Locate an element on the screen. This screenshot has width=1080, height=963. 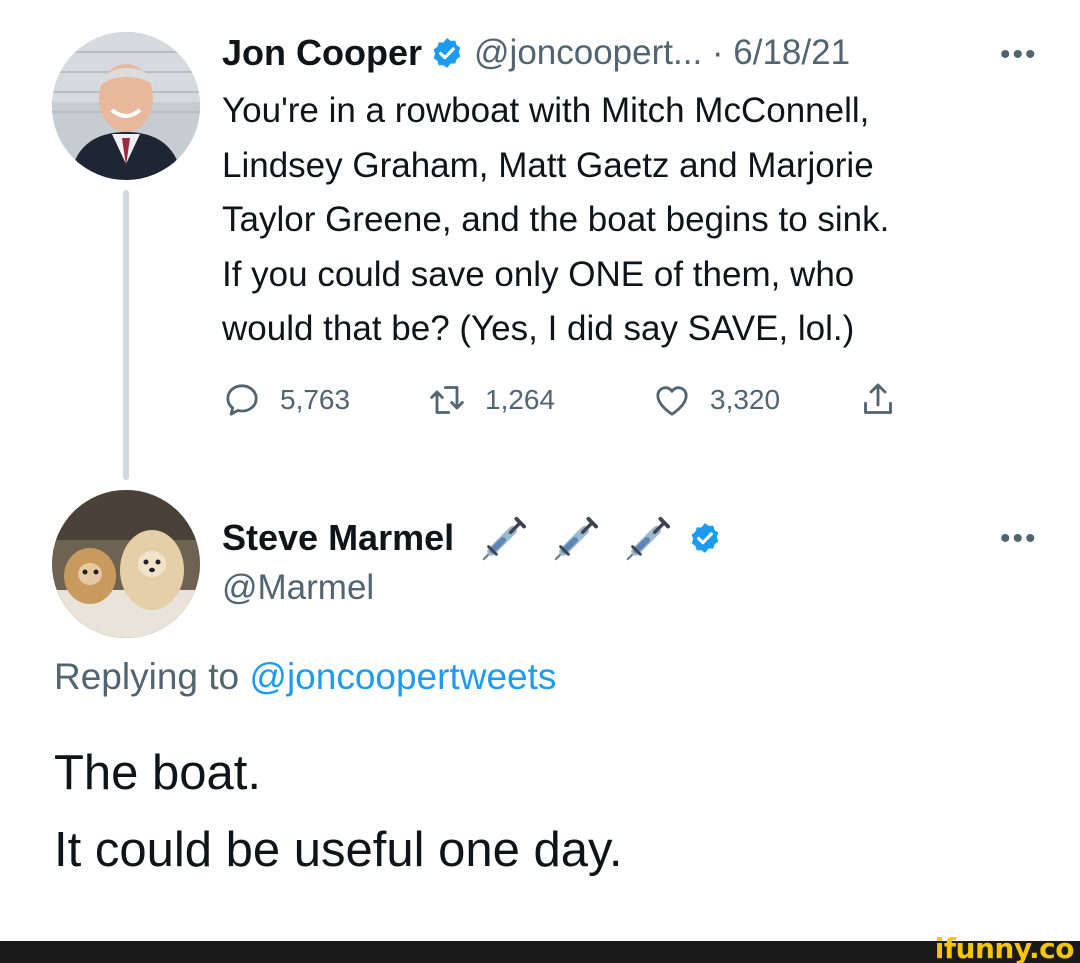
reply-text: The boat. It could be useful one day. is located at coordinates (338, 812).